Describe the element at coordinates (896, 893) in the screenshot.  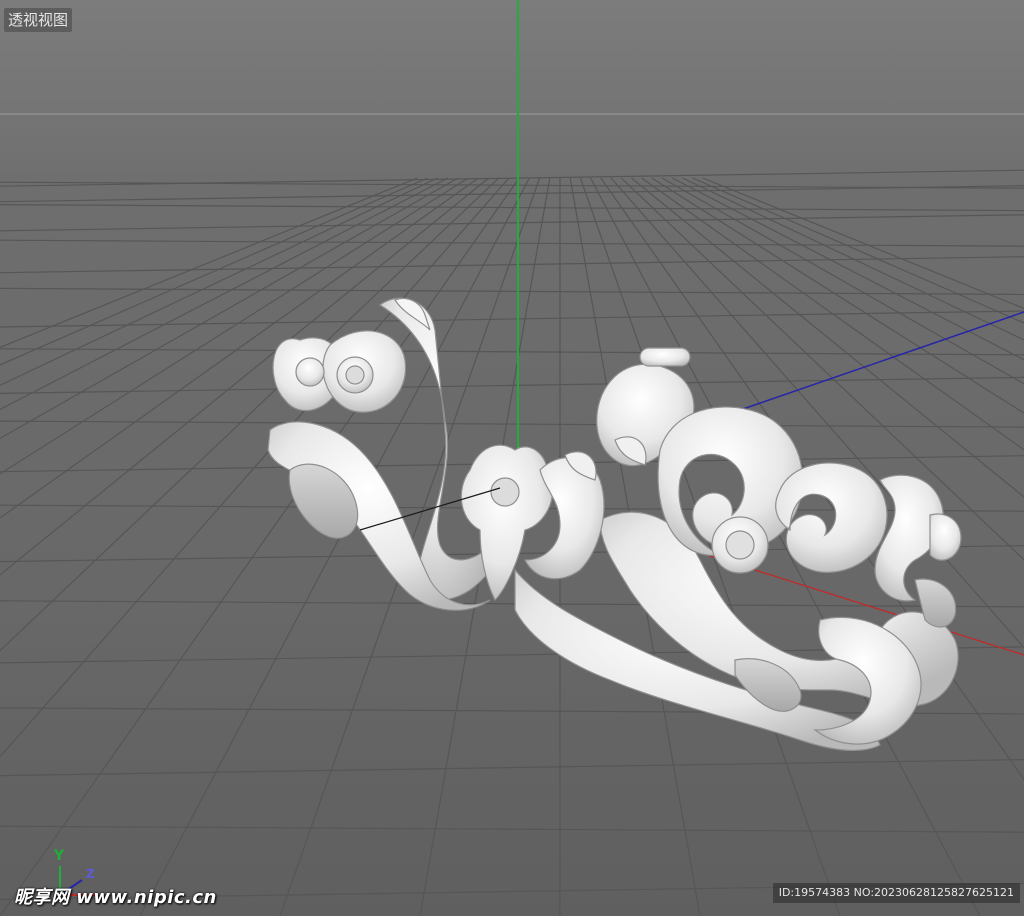
I see `watermark-id-text: ID:19574383 NO:20230628125827625121` at that location.